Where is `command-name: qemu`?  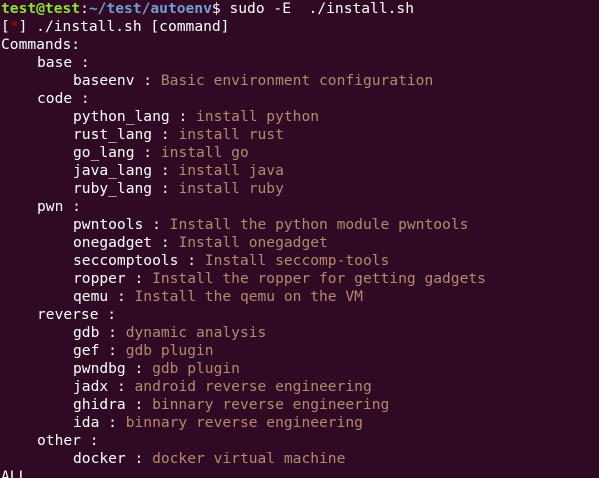 command-name: qemu is located at coordinates (91, 296).